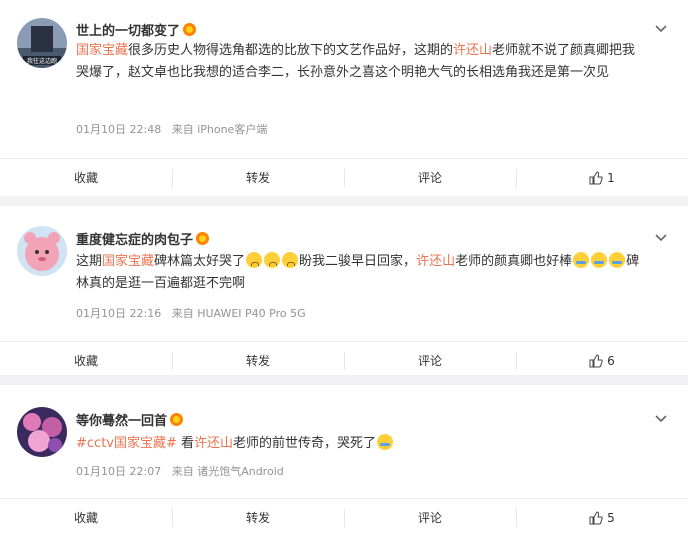  I want to click on action-bar: 收藏 转发 评论 5, so click(344, 517).